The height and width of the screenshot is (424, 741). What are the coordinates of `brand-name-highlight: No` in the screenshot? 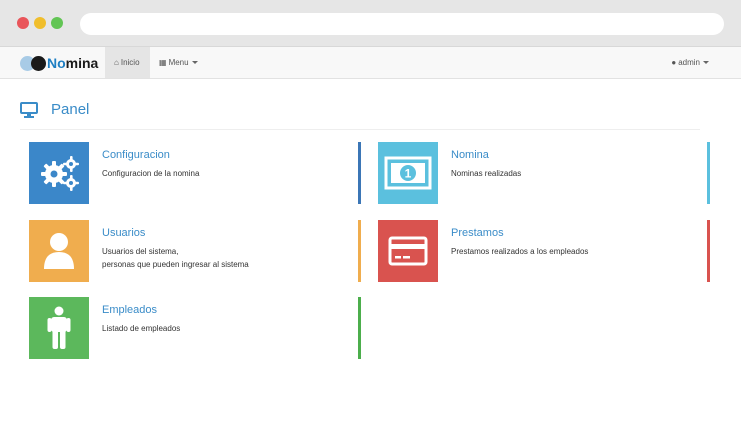 It's located at (56, 63).